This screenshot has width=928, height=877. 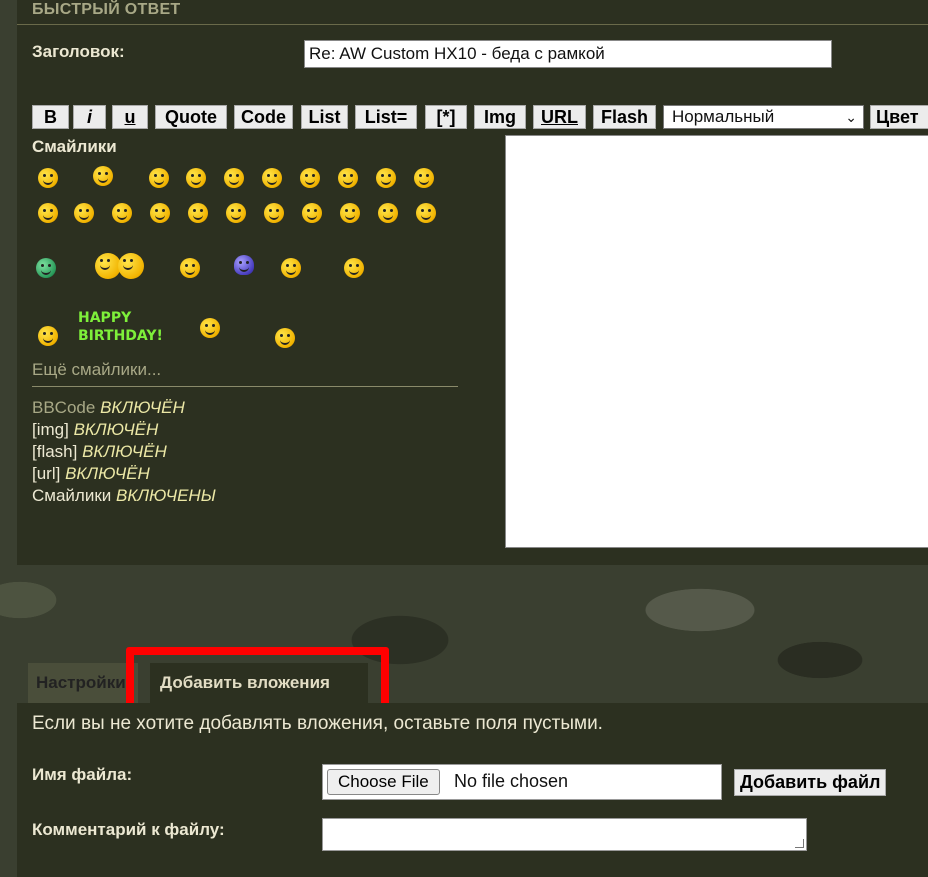 I want to click on no-file-text: No file chosen, so click(x=511, y=781).